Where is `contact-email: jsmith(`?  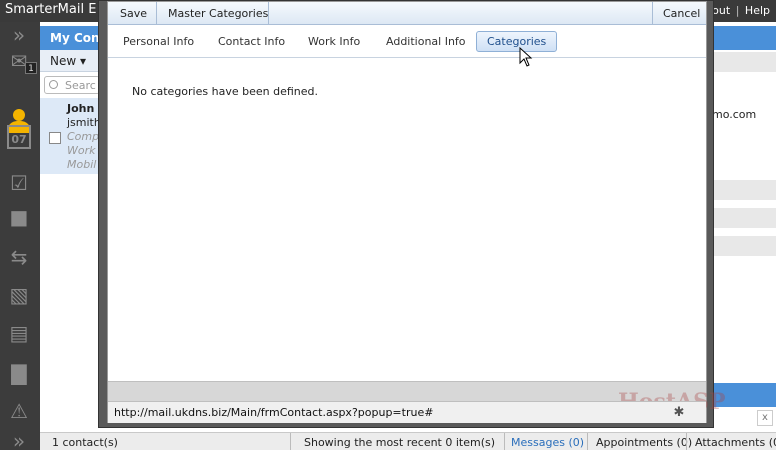
contact-email: jsmith( is located at coordinates (83, 122).